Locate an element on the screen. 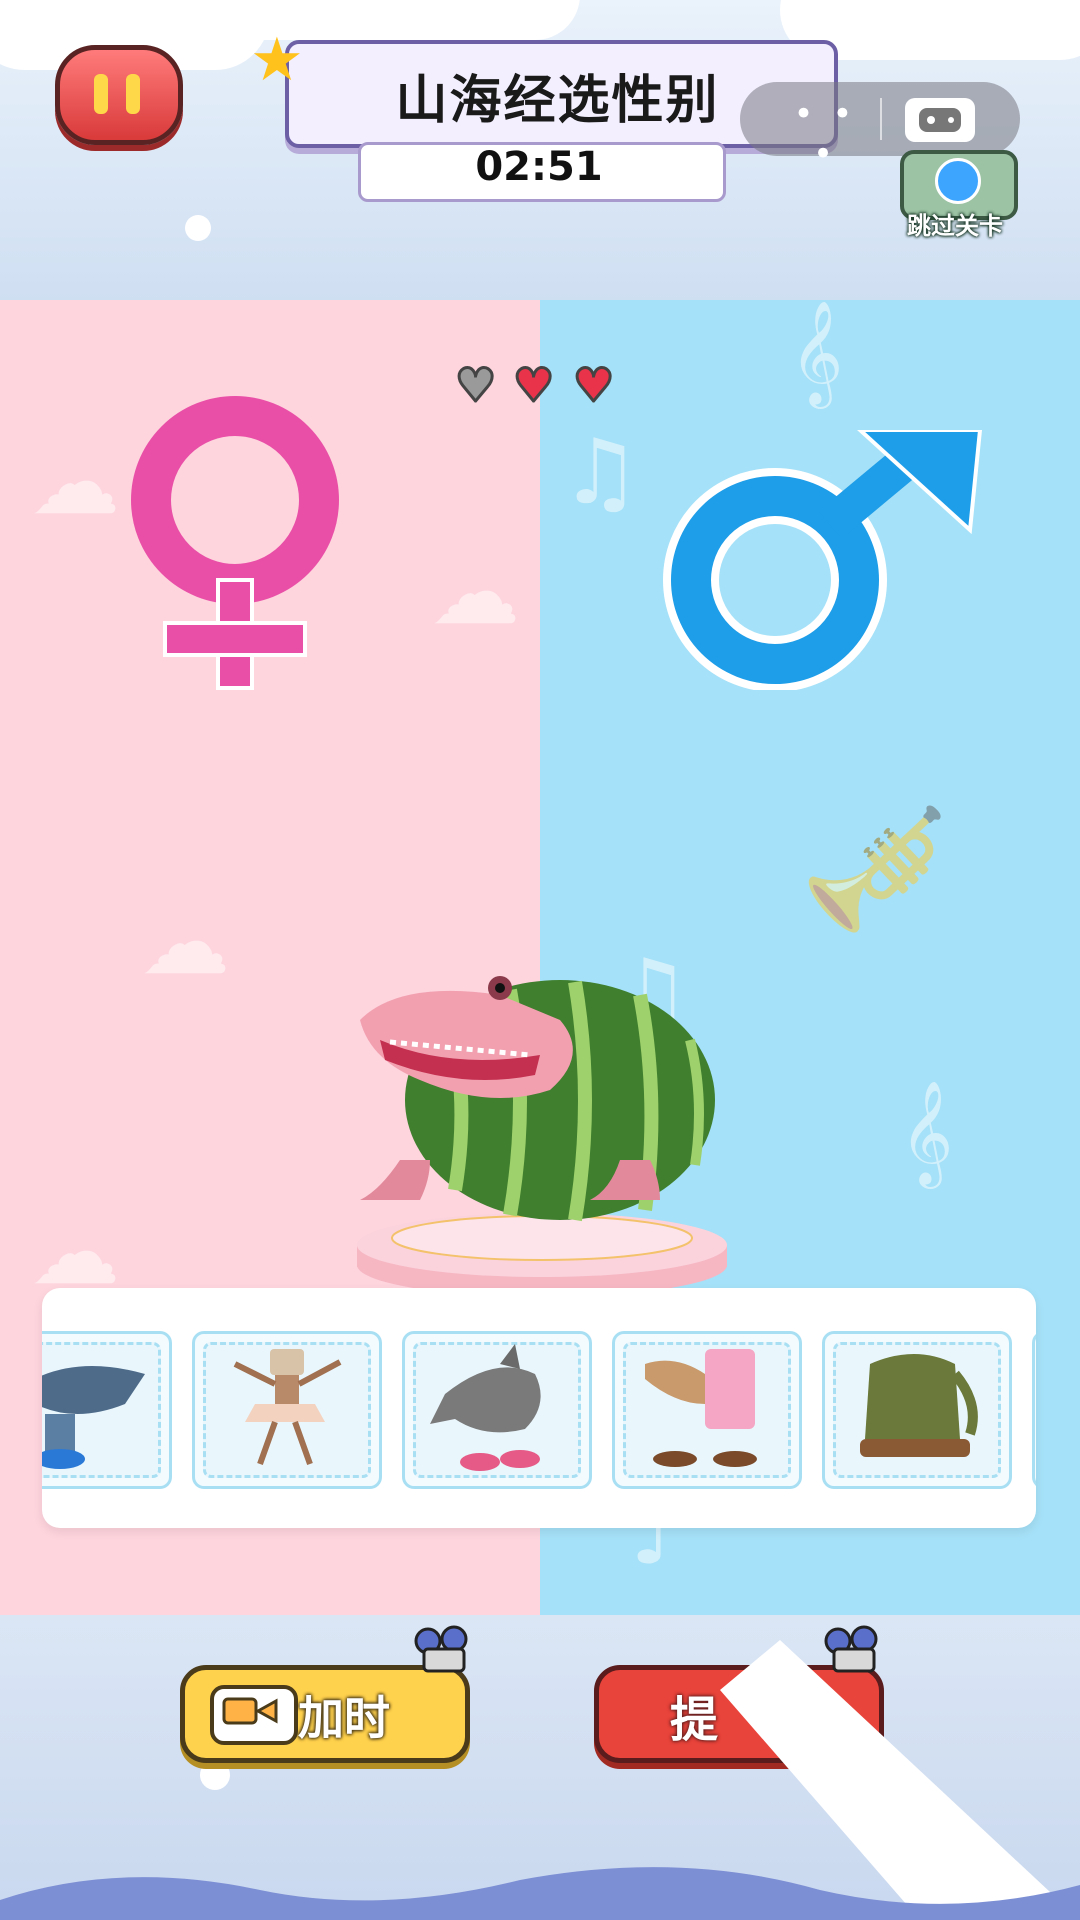 The height and width of the screenshot is (1920, 1080). lives-indicator: ♥ ♥ ♥ is located at coordinates (544, 385).